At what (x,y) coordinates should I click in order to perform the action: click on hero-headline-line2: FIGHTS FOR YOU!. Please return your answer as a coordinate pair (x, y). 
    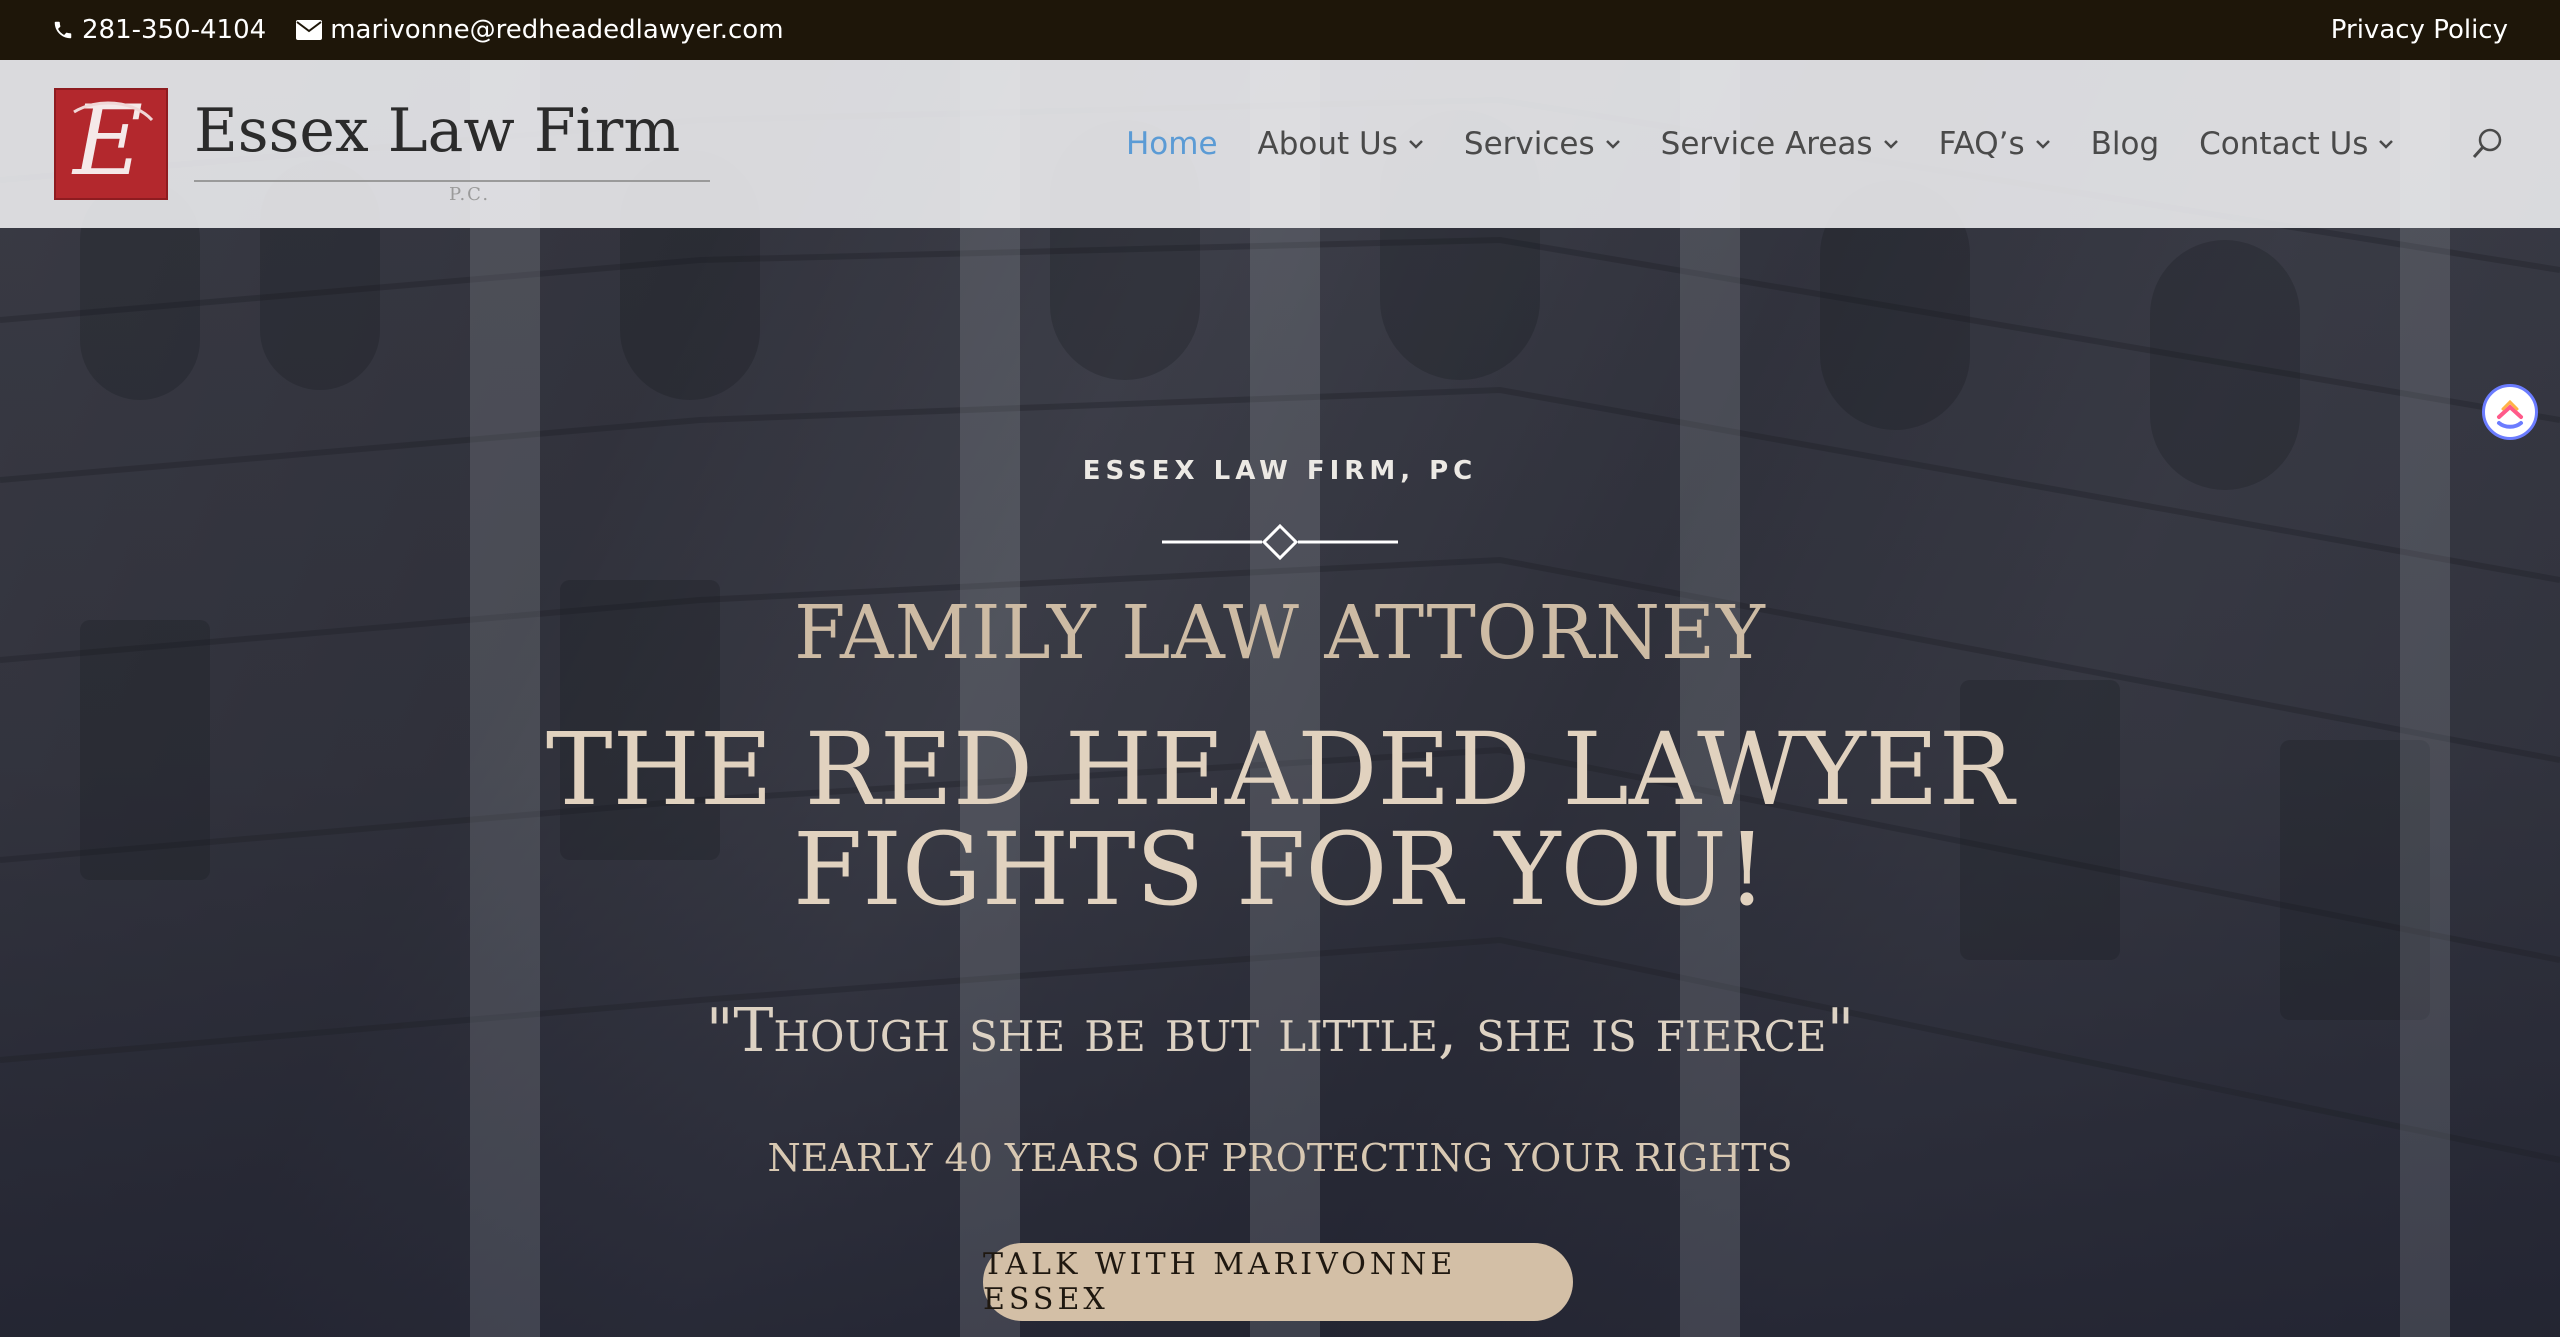
    Looking at the image, I should click on (1280, 869).